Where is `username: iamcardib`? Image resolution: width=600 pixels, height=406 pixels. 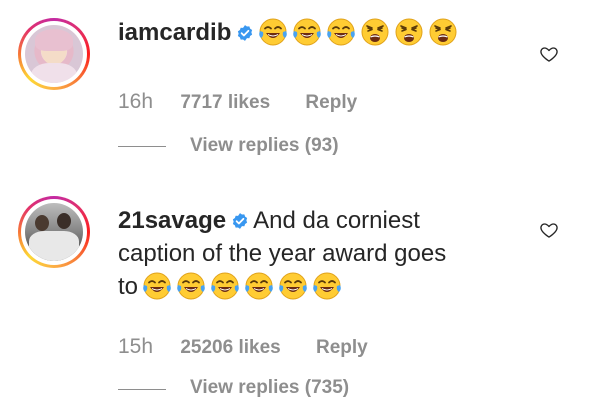 username: iamcardib is located at coordinates (174, 32).